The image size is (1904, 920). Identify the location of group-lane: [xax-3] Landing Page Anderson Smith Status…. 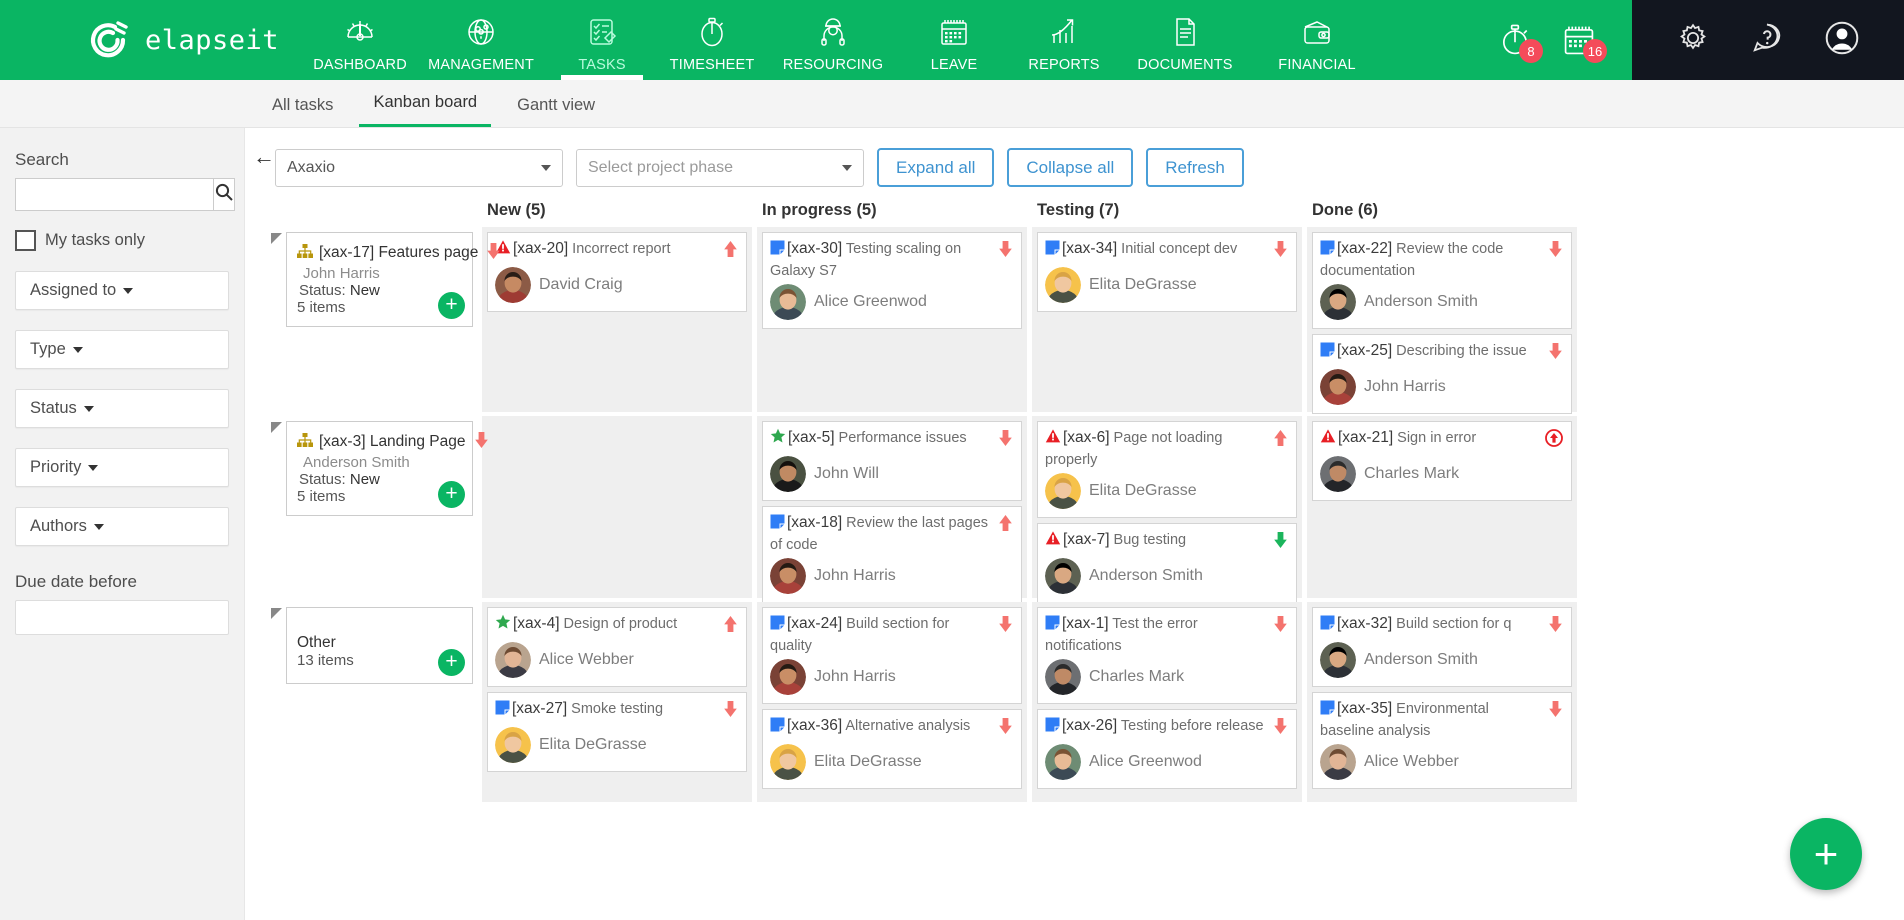
(379, 507).